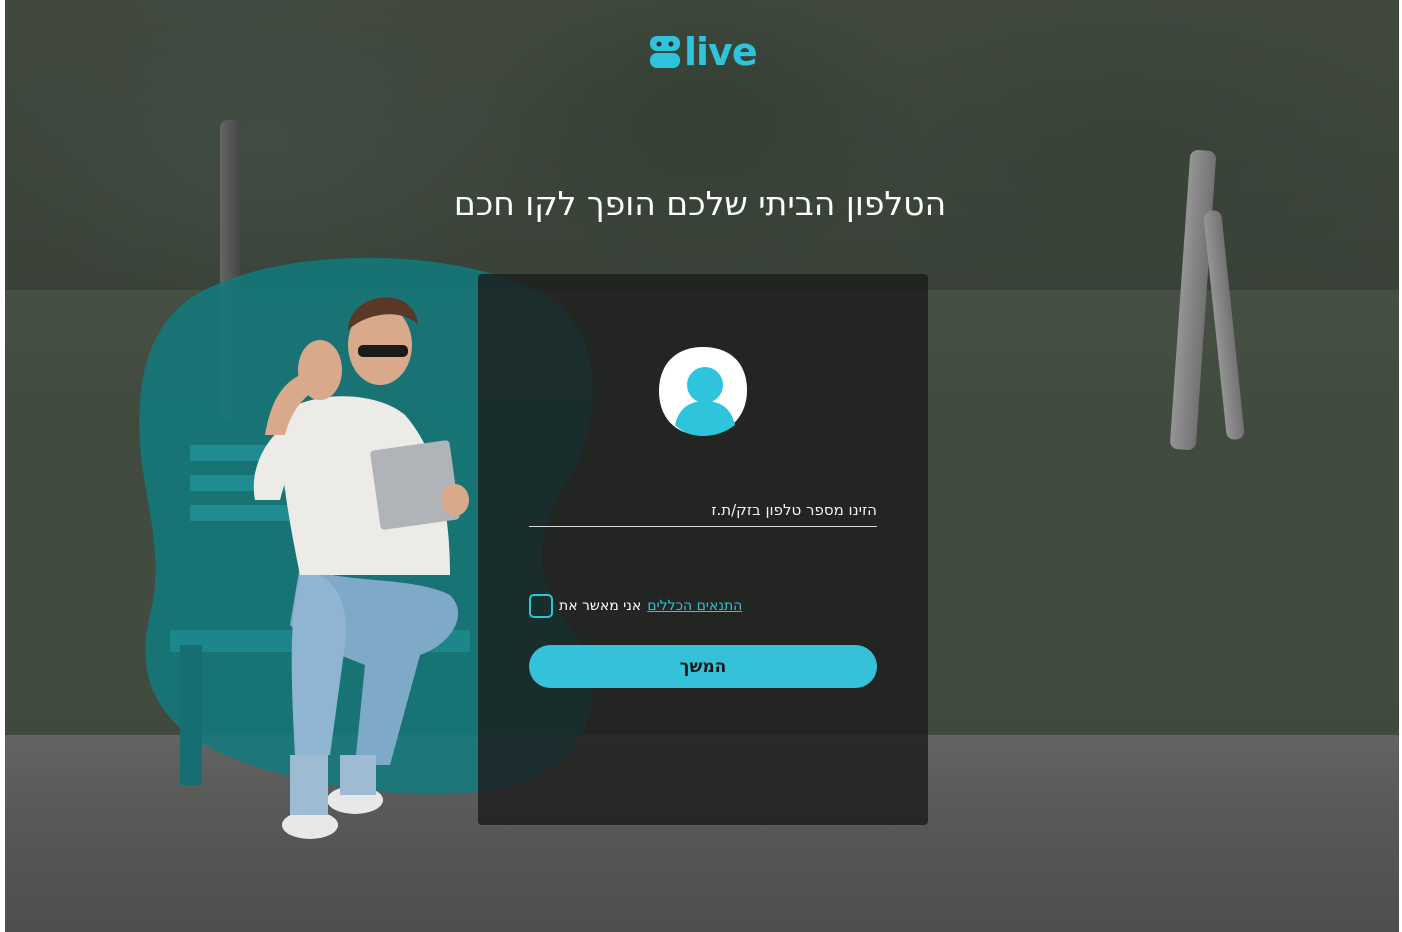  What do you see at coordinates (320, 568) in the screenshot?
I see `person-with-tablet-illustration` at bounding box center [320, 568].